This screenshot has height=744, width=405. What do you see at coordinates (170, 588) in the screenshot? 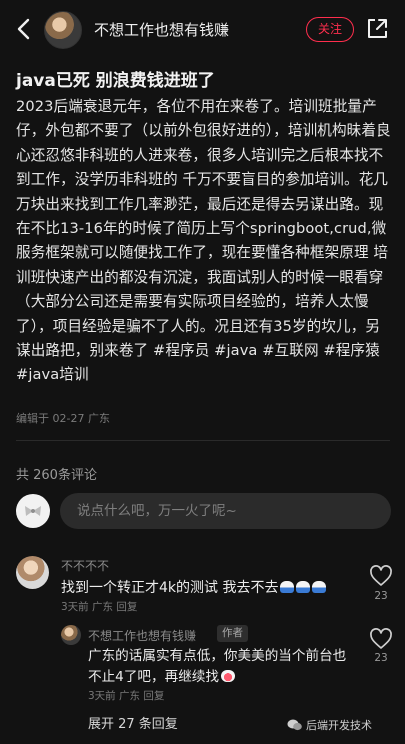
I see `comment-text-content: 找到一个转正才4k的测试 我去不去` at bounding box center [170, 588].